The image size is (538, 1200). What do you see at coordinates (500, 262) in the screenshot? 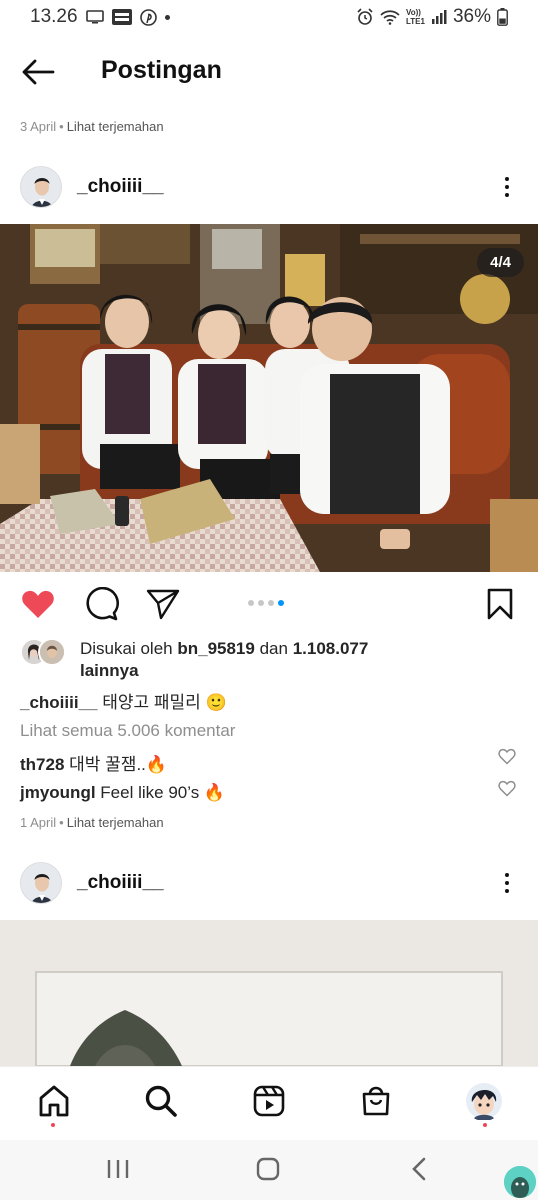
I see `image-counter: 4/4` at bounding box center [500, 262].